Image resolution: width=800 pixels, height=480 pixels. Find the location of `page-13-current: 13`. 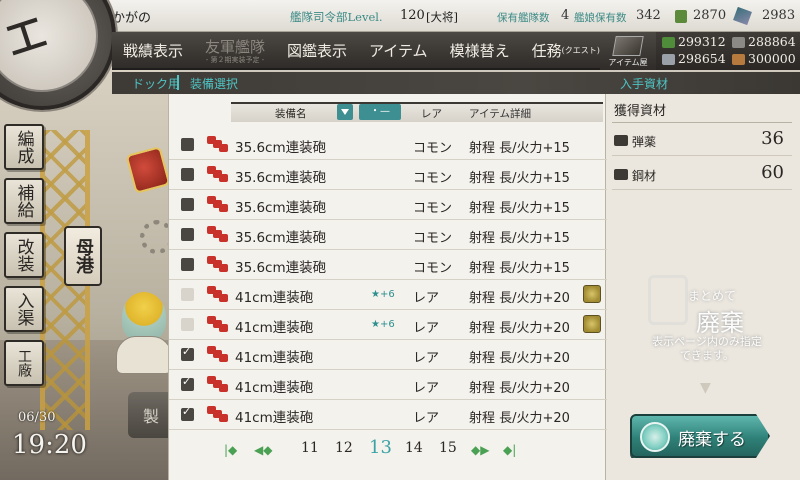

page-13-current: 13 is located at coordinates (380, 447).